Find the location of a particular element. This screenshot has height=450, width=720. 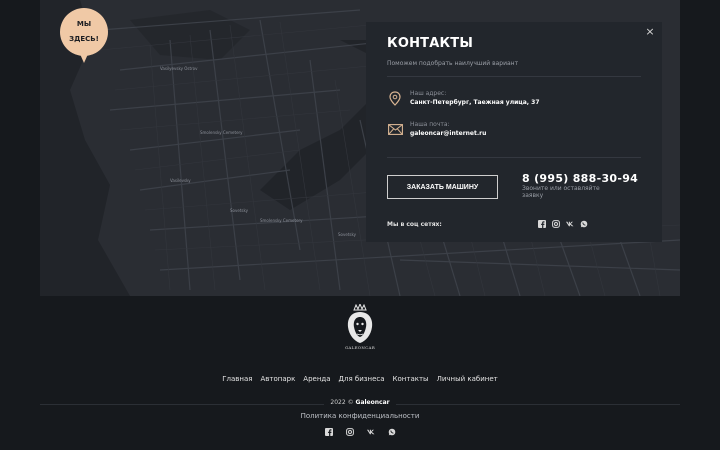

close-button: × is located at coordinates (650, 32).